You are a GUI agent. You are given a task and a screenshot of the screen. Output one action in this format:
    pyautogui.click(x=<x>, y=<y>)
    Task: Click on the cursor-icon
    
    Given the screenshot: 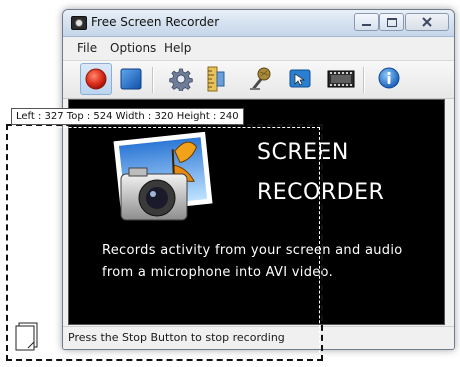 What is the action you would take?
    pyautogui.click(x=300, y=78)
    